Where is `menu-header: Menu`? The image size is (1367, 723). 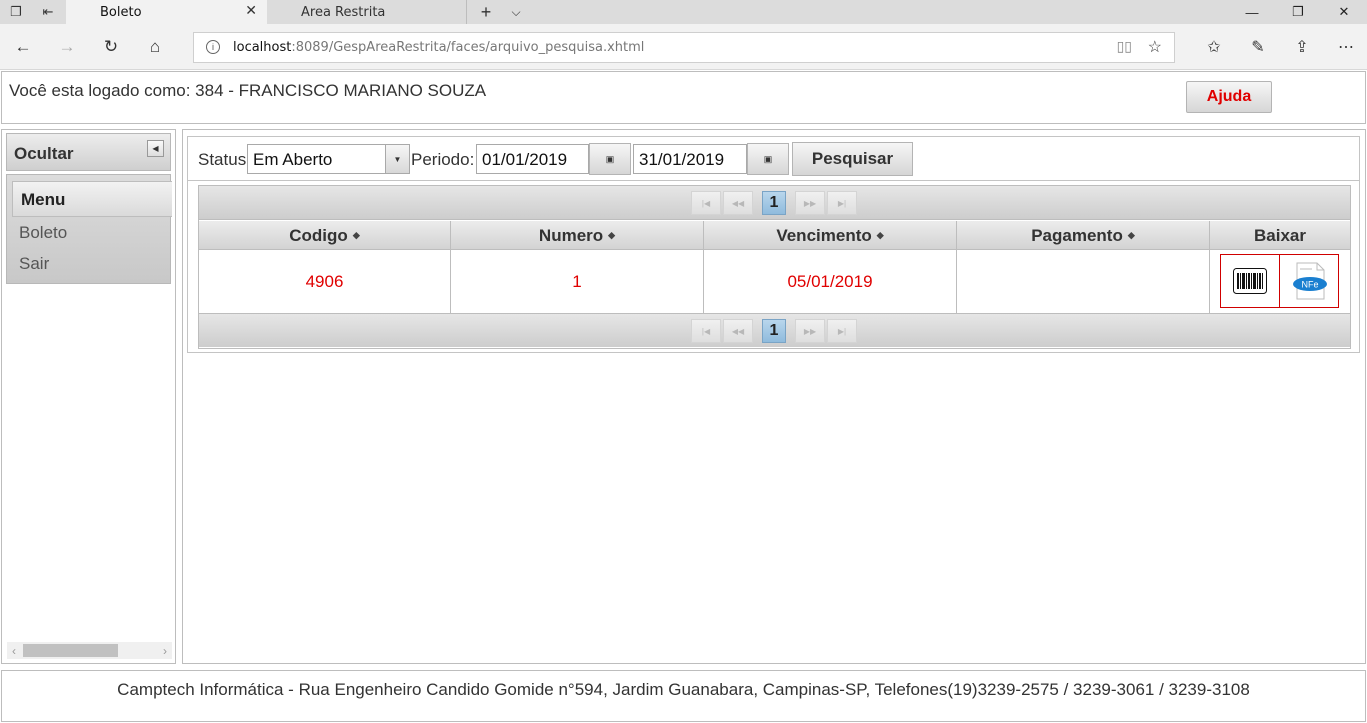 menu-header: Menu is located at coordinates (92, 199).